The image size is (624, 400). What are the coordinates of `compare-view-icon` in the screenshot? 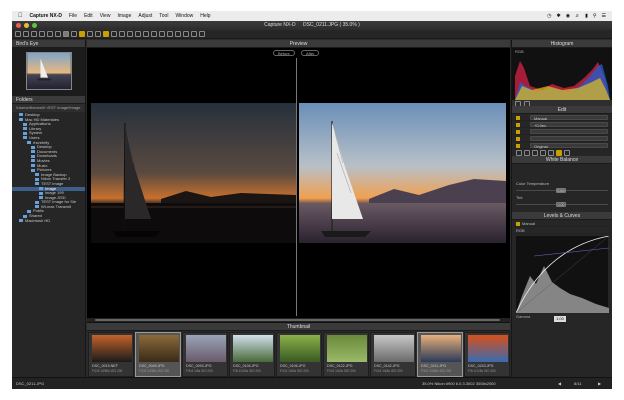 It's located at (82, 34).